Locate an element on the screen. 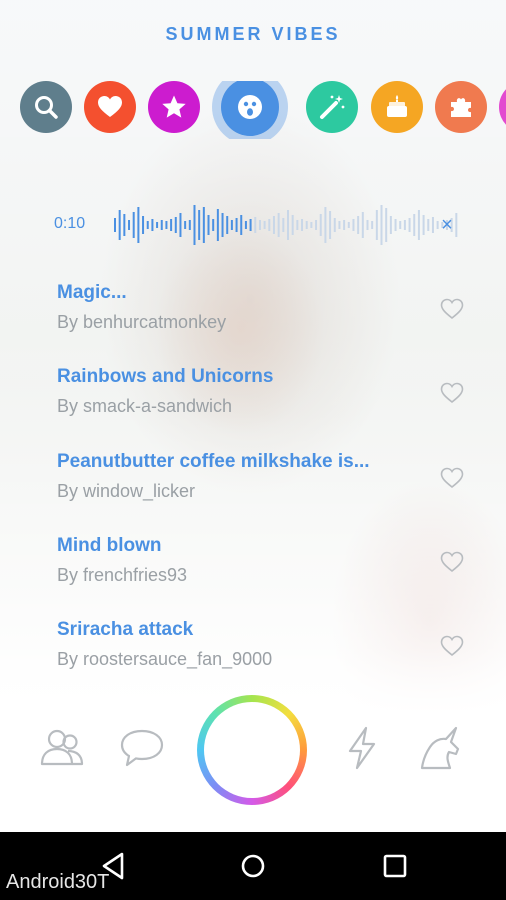  lightning-icon is located at coordinates (362, 748).